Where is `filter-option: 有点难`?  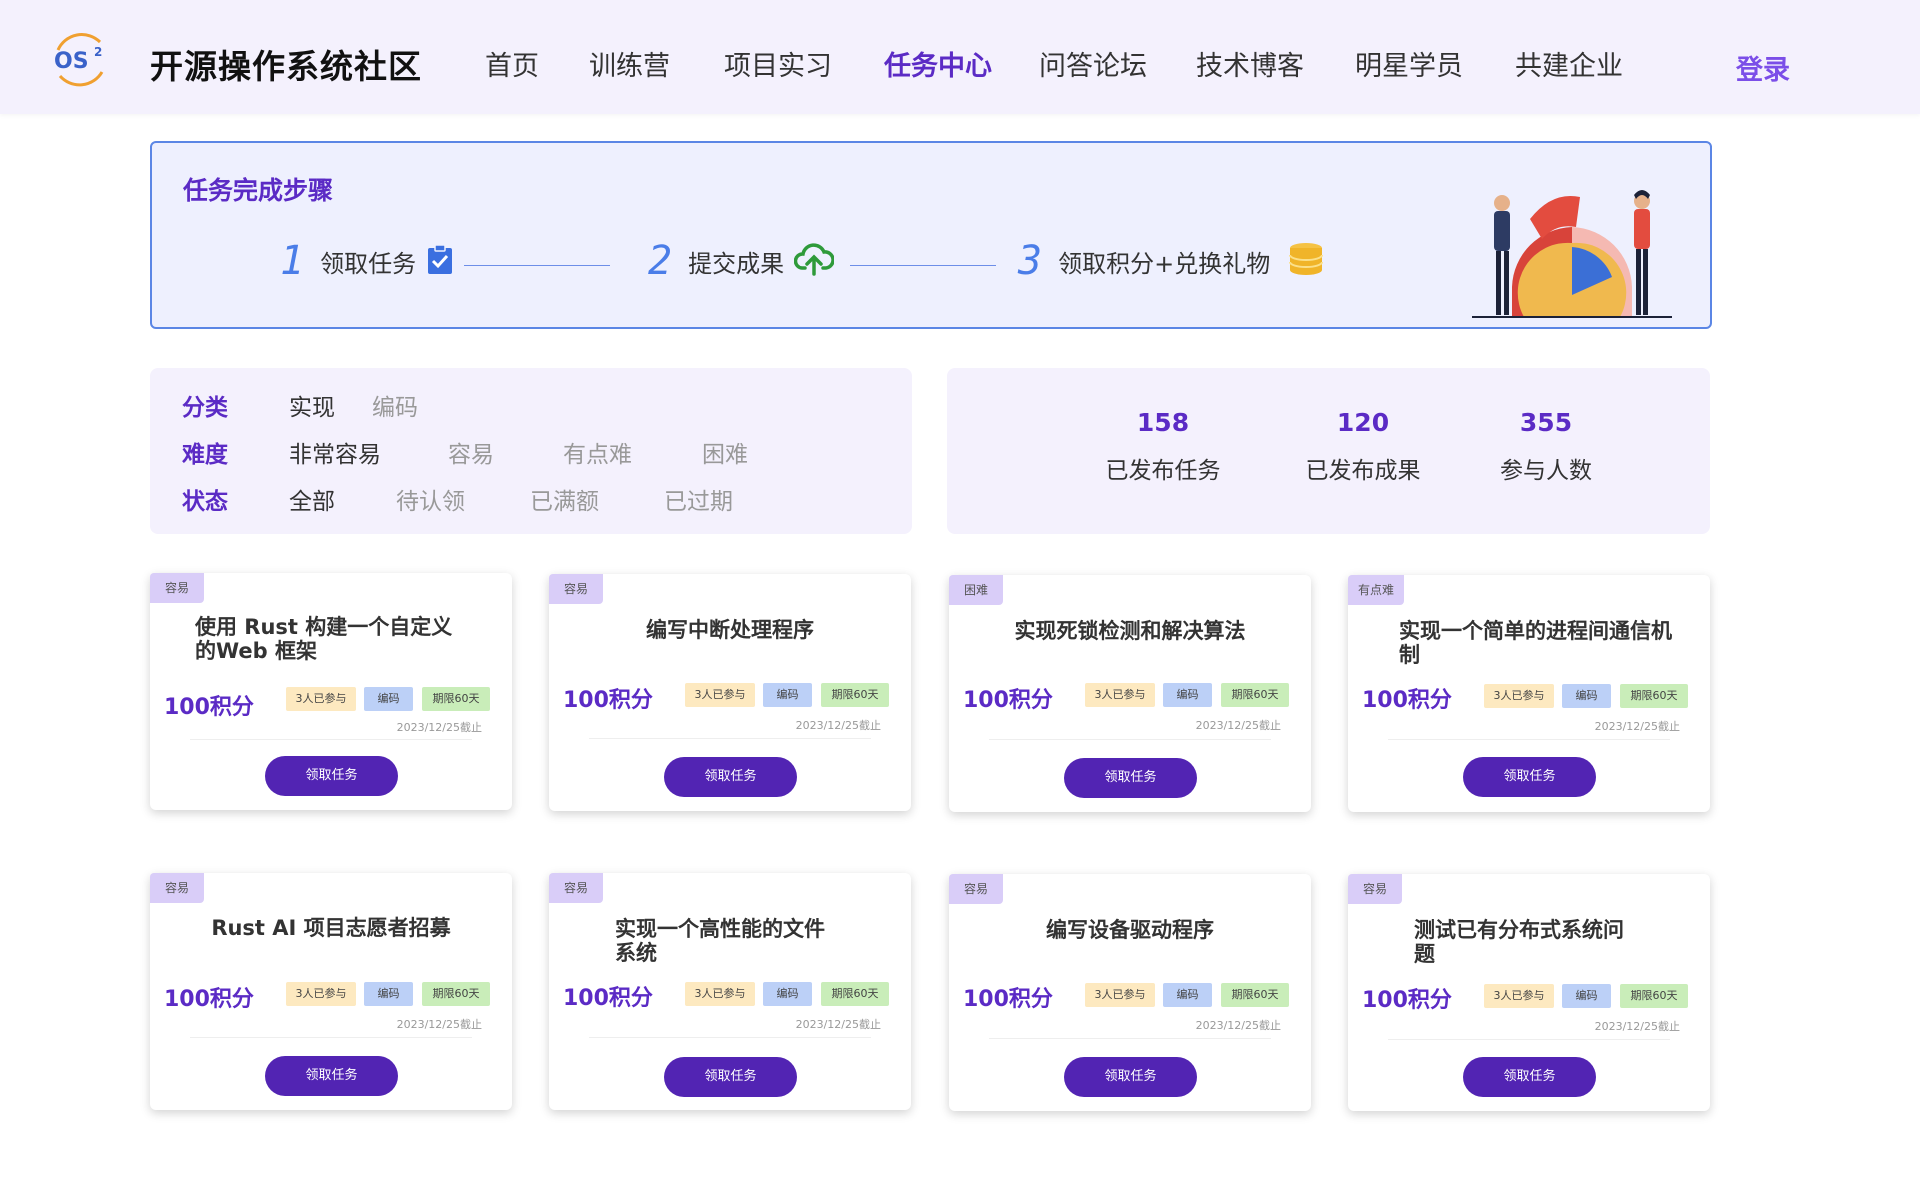 filter-option: 有点难 is located at coordinates (597, 452).